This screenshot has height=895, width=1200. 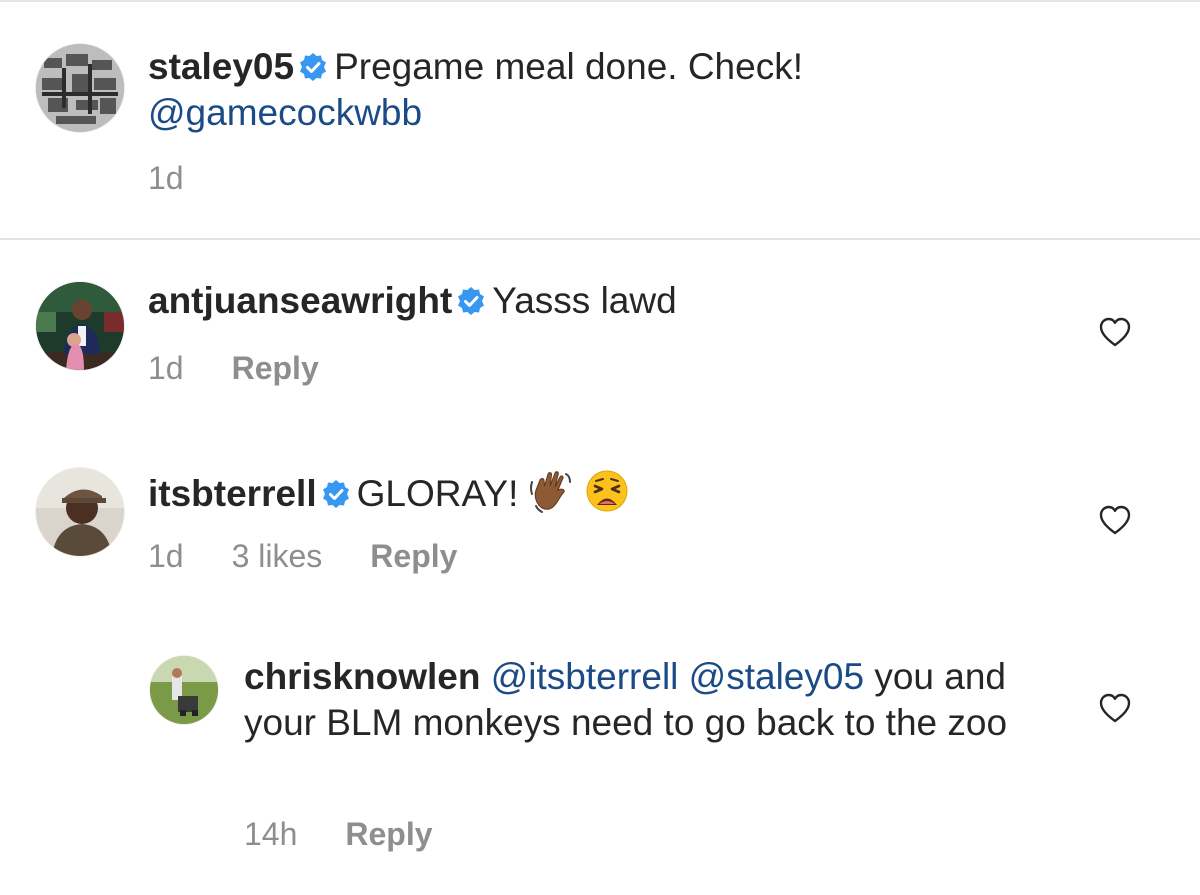 I want to click on comment-text: Yasss lawd, so click(x=584, y=300).